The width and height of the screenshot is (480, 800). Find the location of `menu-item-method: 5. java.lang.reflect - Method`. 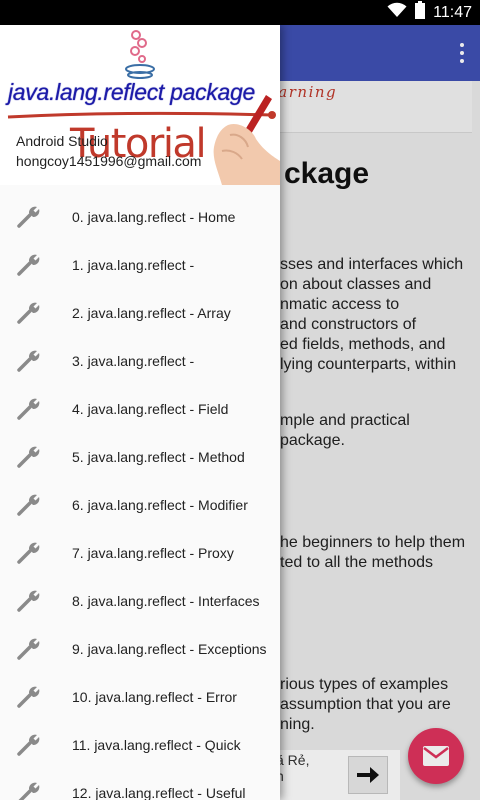

menu-item-method: 5. java.lang.reflect - Method is located at coordinates (140, 457).